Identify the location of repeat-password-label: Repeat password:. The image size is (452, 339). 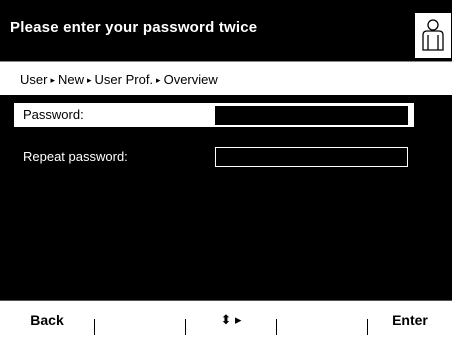
(75, 156).